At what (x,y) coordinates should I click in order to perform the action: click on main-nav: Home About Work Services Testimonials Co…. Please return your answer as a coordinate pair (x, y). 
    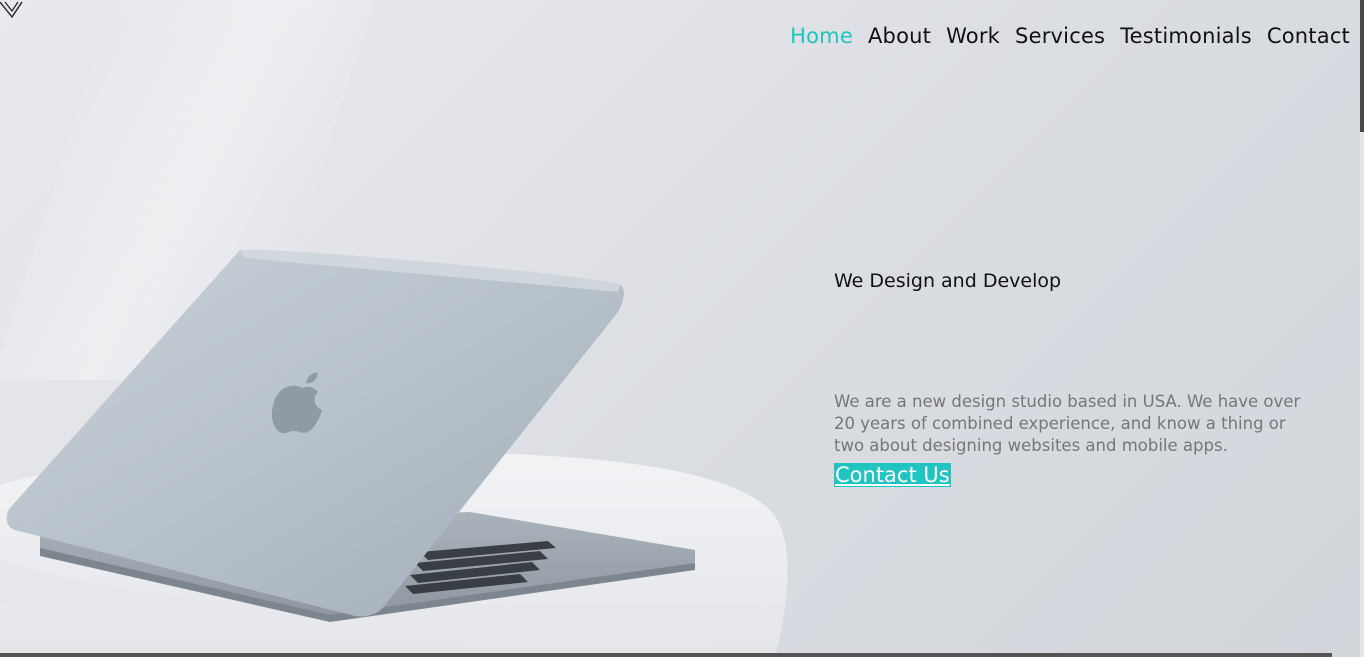
    Looking at the image, I should click on (1062, 36).